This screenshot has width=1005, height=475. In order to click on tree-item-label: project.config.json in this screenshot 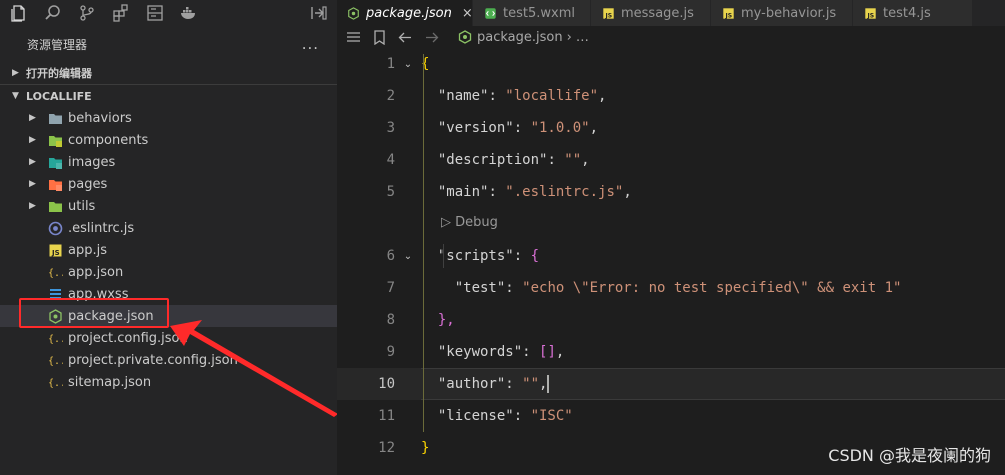, I will do `click(128, 338)`.